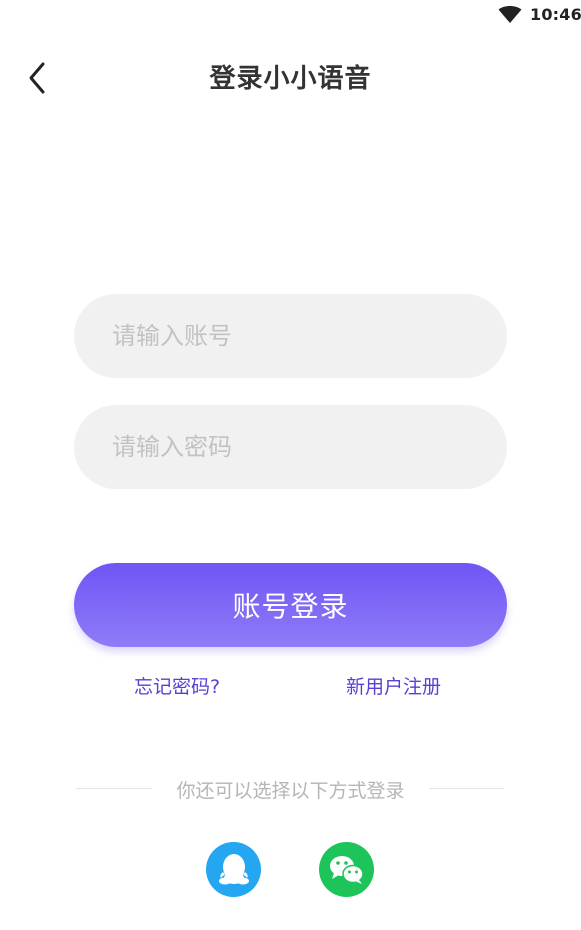 This screenshot has height=930, width=581. What do you see at coordinates (290, 605) in the screenshot?
I see `login-button: 账号登录` at bounding box center [290, 605].